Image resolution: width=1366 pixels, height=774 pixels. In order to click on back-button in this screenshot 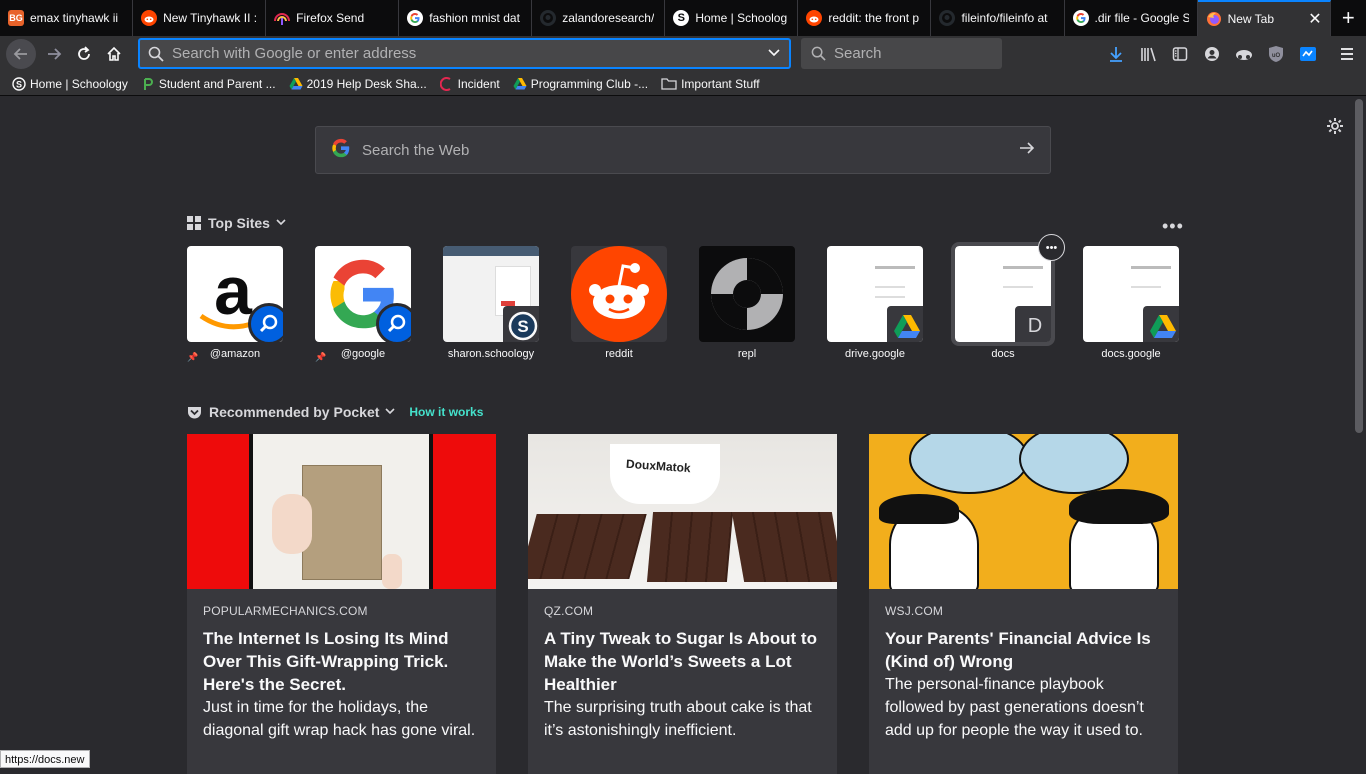, I will do `click(21, 54)`.